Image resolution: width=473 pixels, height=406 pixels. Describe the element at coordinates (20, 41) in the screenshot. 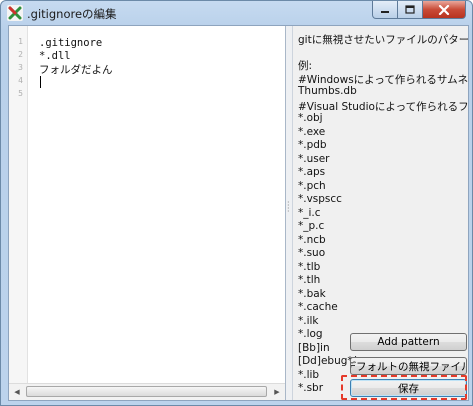

I see `line-number: 1` at that location.